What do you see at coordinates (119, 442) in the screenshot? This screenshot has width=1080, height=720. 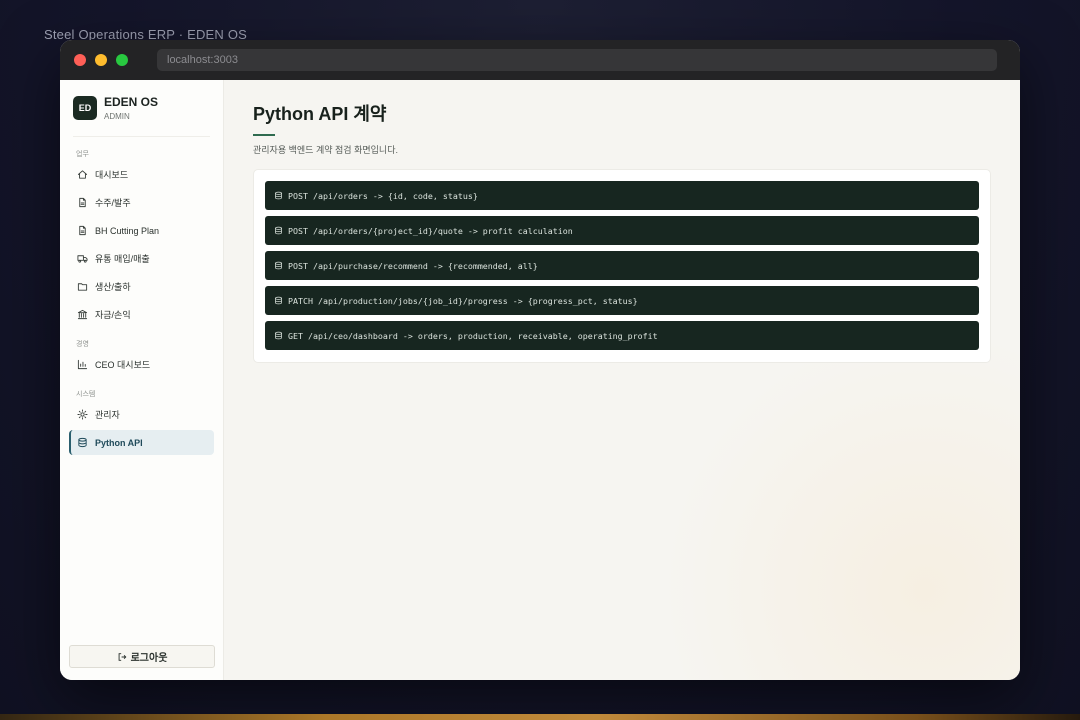 I see `sidebar-item-label: Python API` at bounding box center [119, 442].